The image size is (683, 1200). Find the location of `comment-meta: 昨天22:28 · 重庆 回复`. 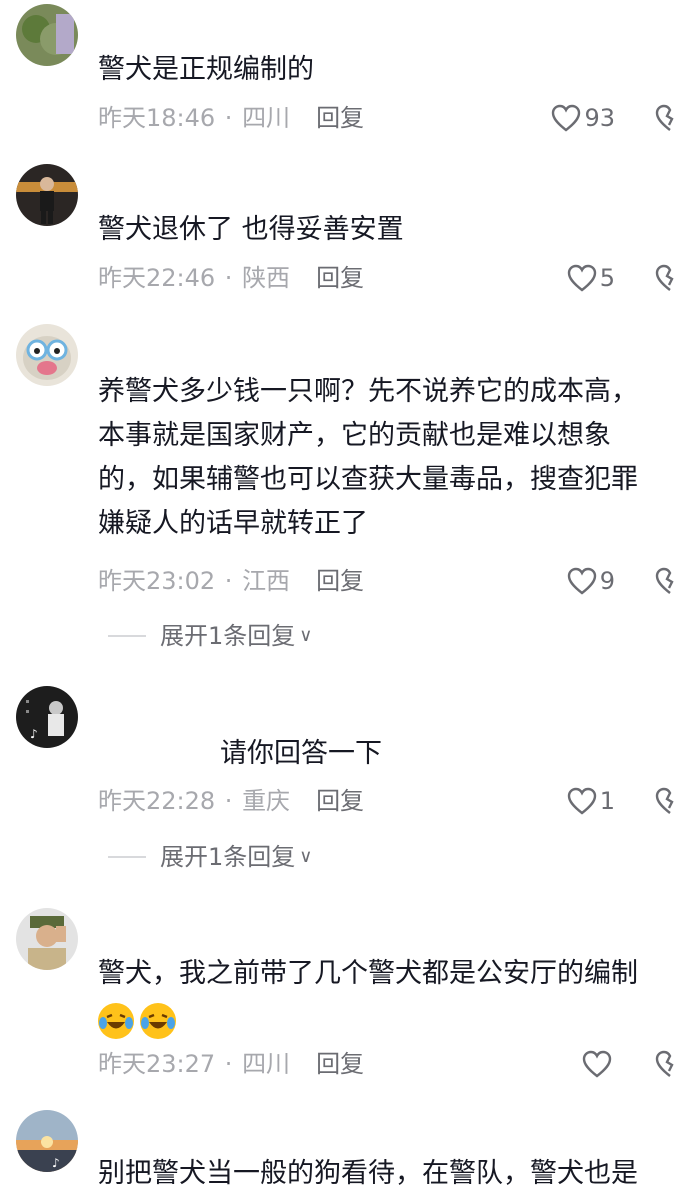

comment-meta: 昨天22:28 · 重庆 回复 is located at coordinates (231, 801).